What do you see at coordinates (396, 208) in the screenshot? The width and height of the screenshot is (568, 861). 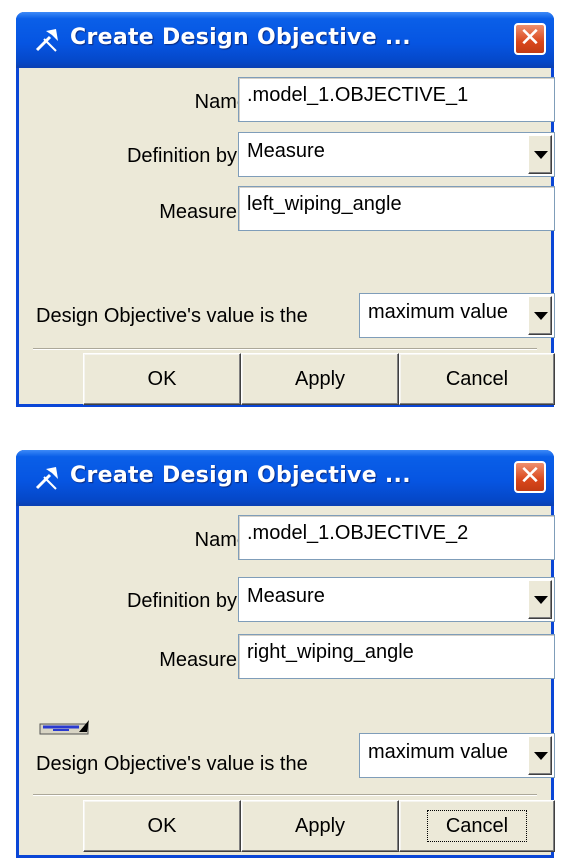 I see `measure-field: left_wiping_angle` at bounding box center [396, 208].